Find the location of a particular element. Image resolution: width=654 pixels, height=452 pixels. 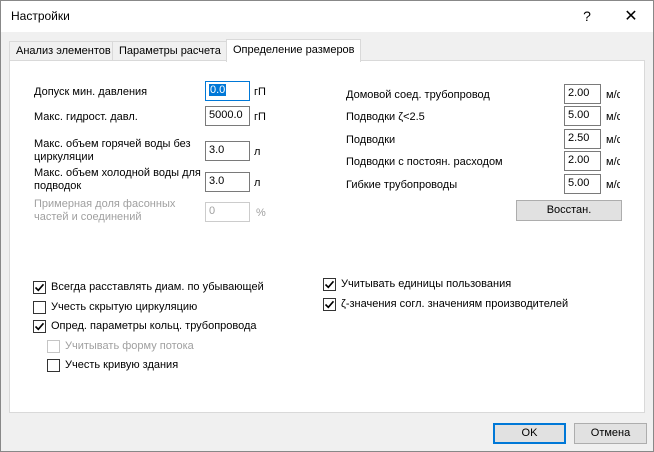

checkbox-label: Всегда расставлять диам. по убывающей is located at coordinates (157, 287).